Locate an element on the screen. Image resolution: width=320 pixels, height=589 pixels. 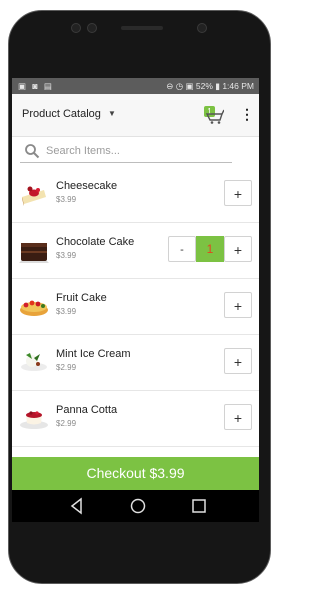
cart-icon is located at coordinates (214, 116).